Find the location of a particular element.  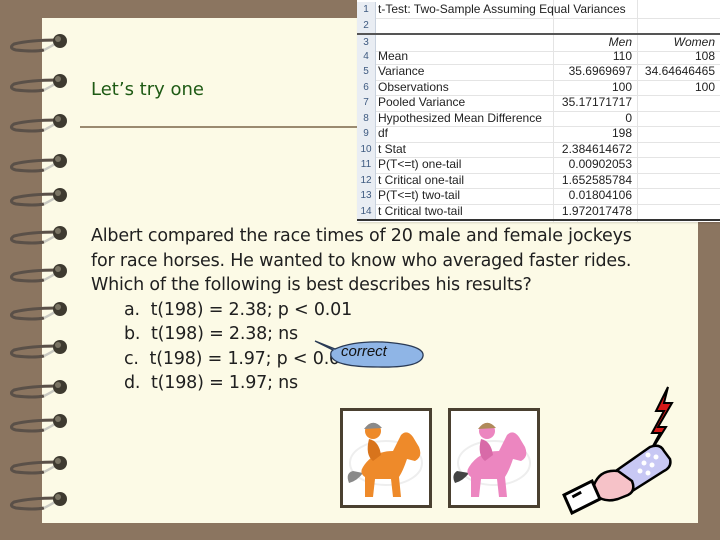

row-number: 5 is located at coordinates (366, 72).